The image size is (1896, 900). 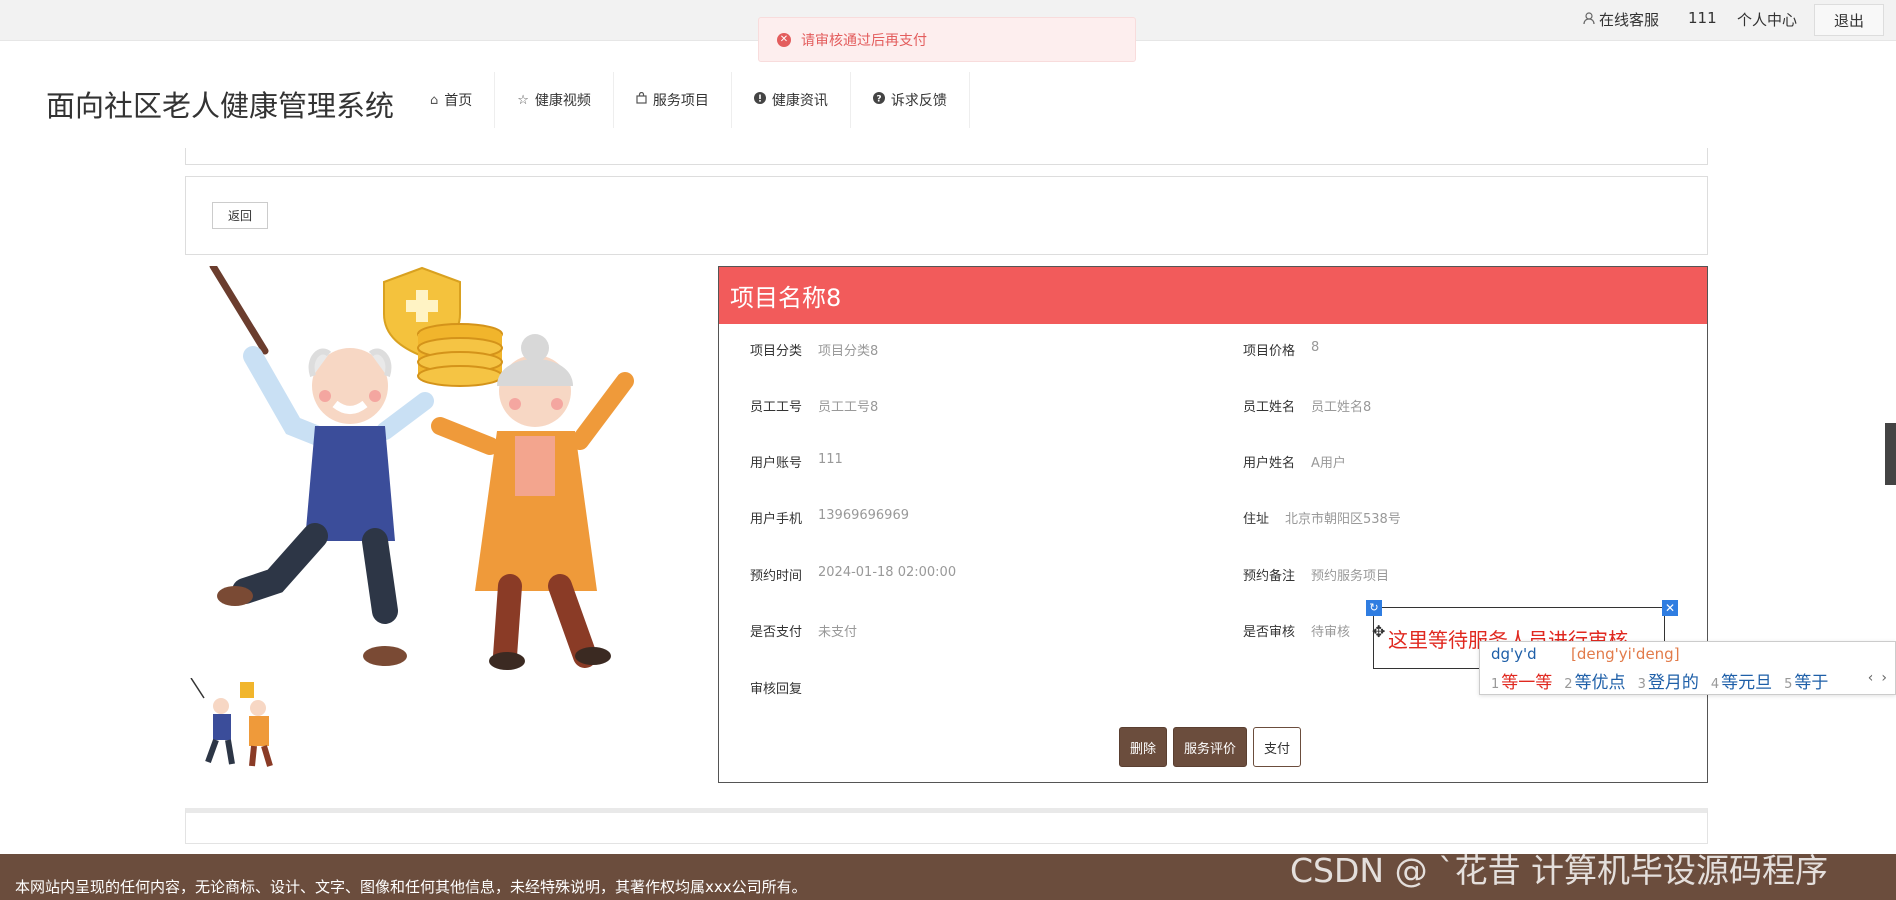 I want to click on field-user-name: 用户姓名 A用户, so click(x=1294, y=461).